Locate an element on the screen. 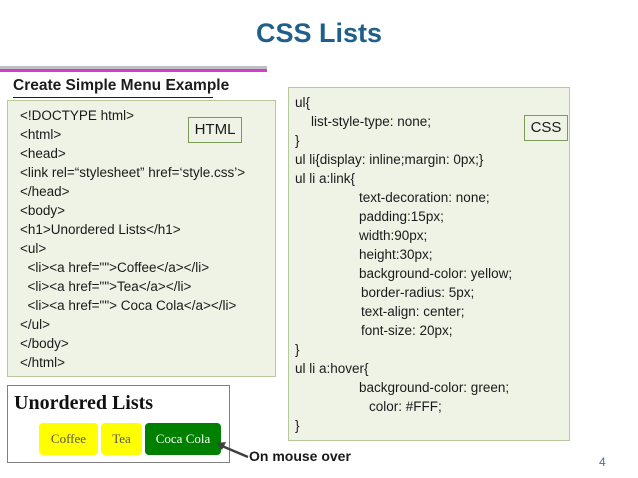 The image size is (638, 478). rendered-demo-box: Unordered Lists Coffee Tea Coca Cola is located at coordinates (118, 424).